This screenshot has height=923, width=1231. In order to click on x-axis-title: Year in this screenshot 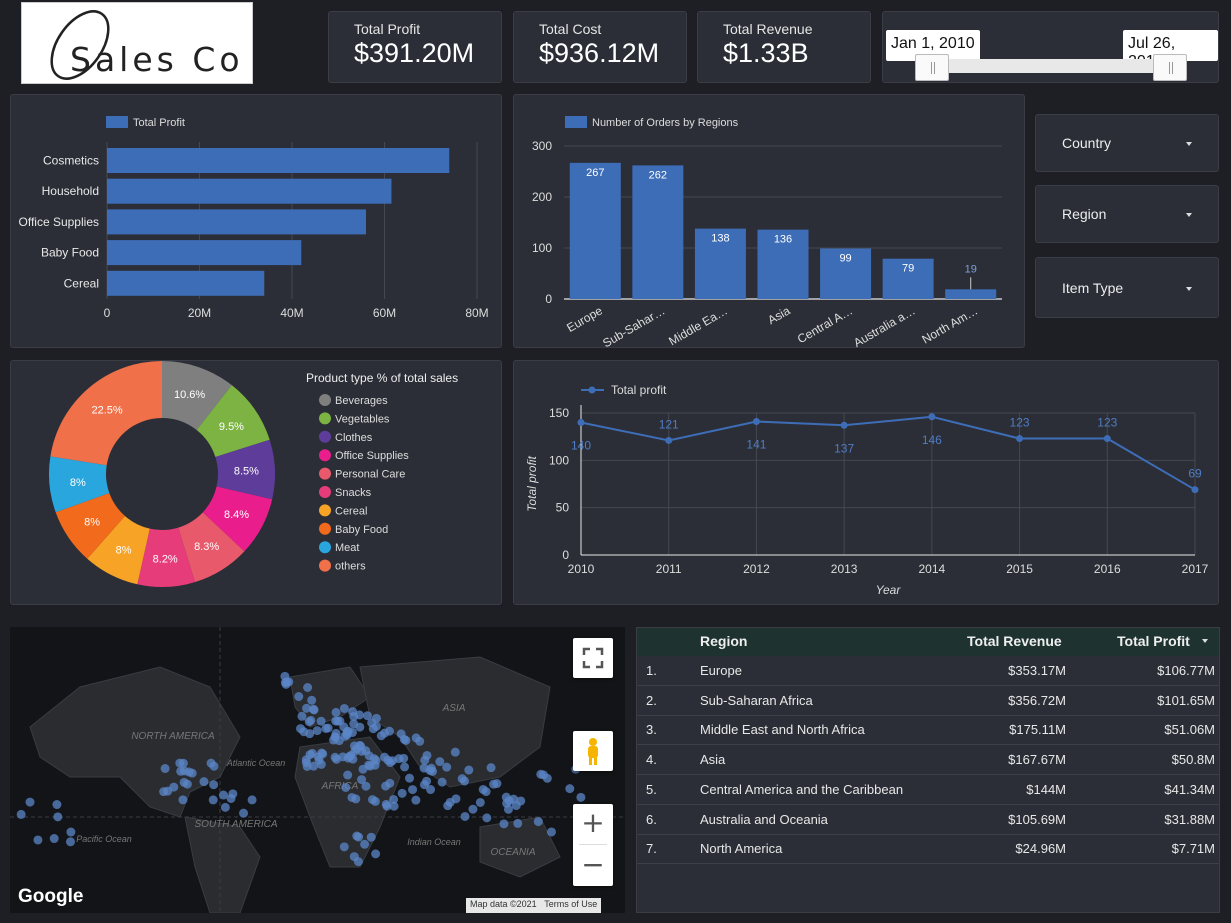, I will do `click(889, 590)`.